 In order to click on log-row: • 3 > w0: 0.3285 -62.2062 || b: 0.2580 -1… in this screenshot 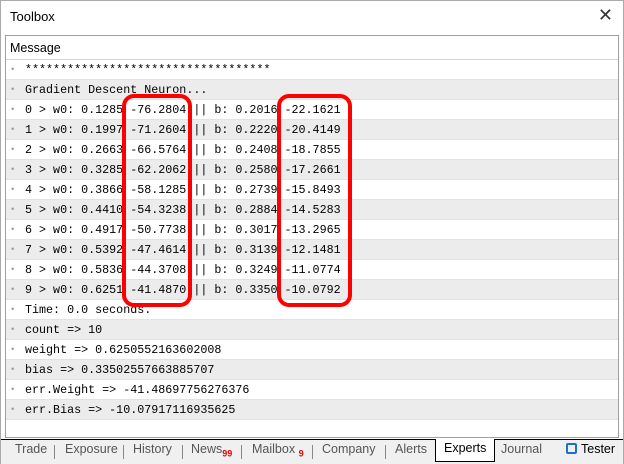, I will do `click(312, 170)`.